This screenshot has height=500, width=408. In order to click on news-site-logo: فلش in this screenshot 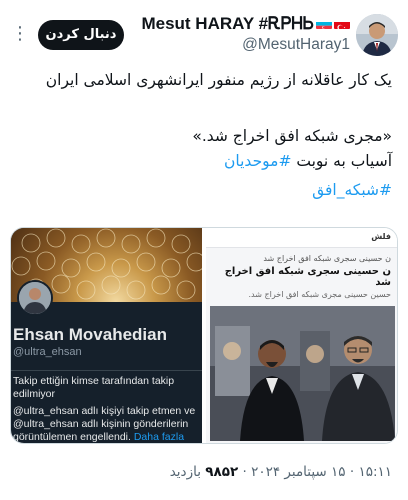, I will do `click(381, 236)`.